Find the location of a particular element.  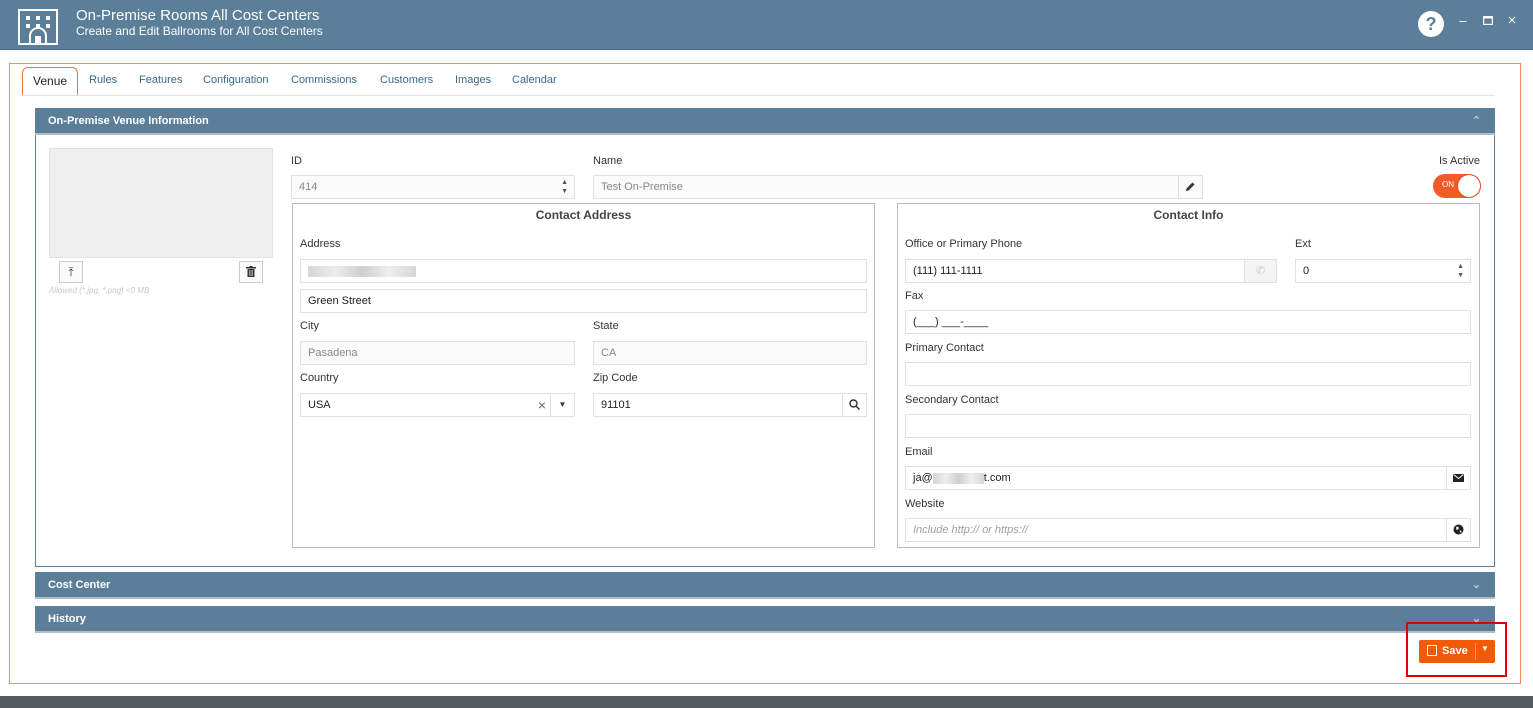

id-label: ID is located at coordinates (296, 161).